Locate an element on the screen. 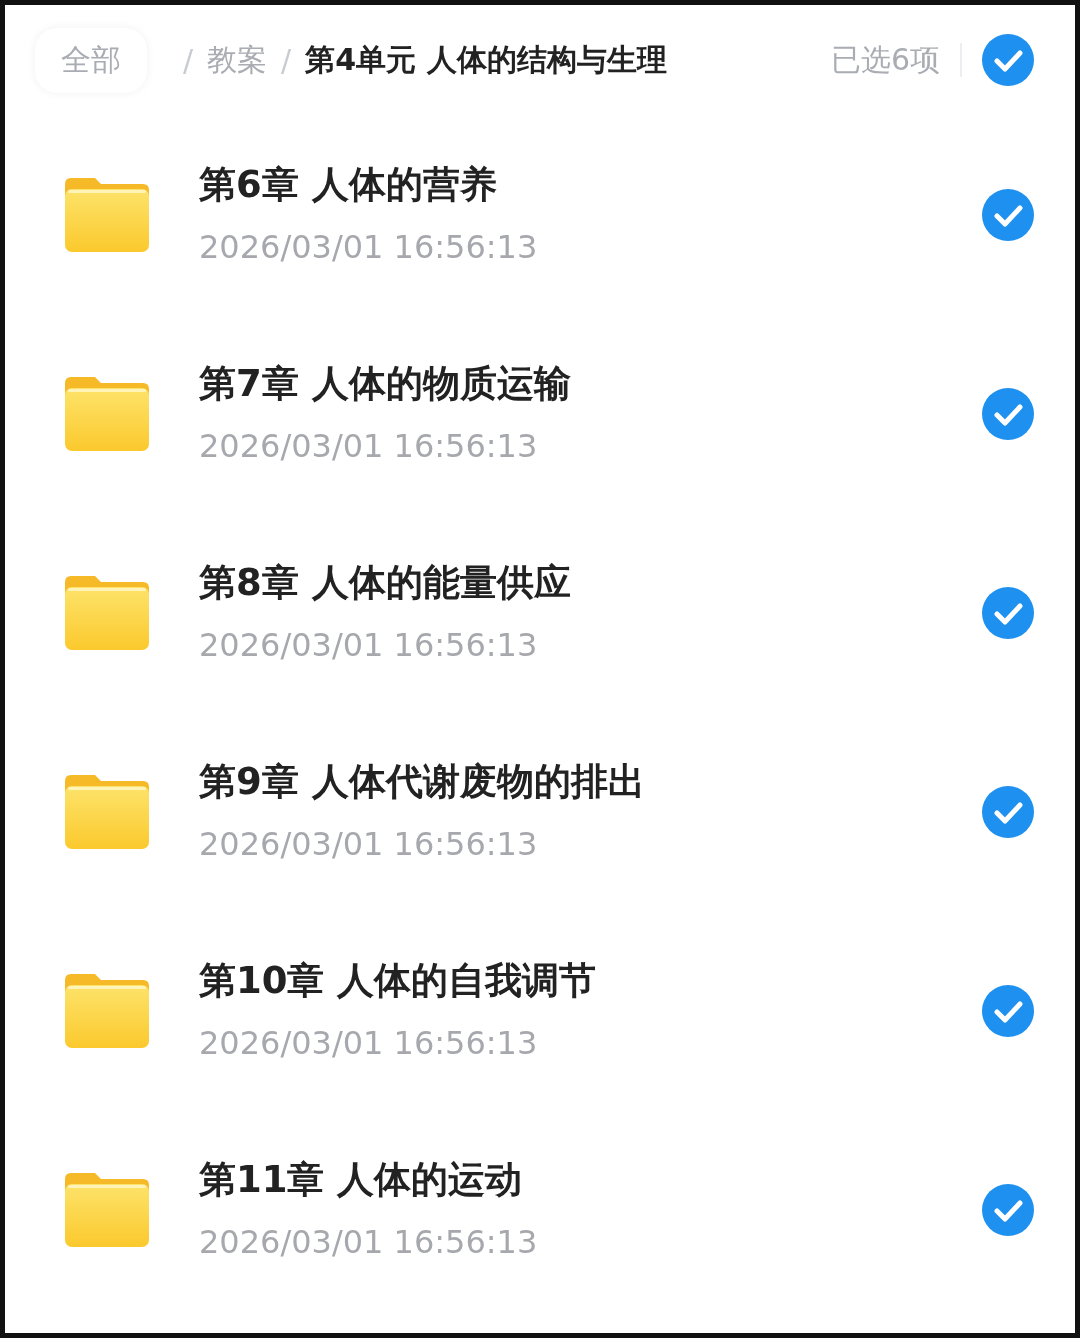 This screenshot has width=1080, height=1338. select-all-checkbox is located at coordinates (1008, 60).